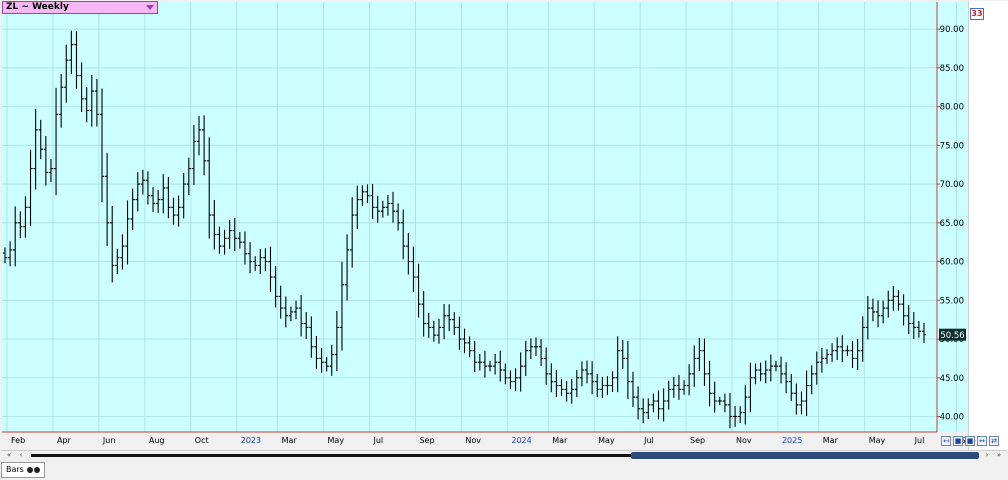 This screenshot has width=1008, height=480. Describe the element at coordinates (150, 7) in the screenshot. I see `dropdown-caret-icon` at that location.